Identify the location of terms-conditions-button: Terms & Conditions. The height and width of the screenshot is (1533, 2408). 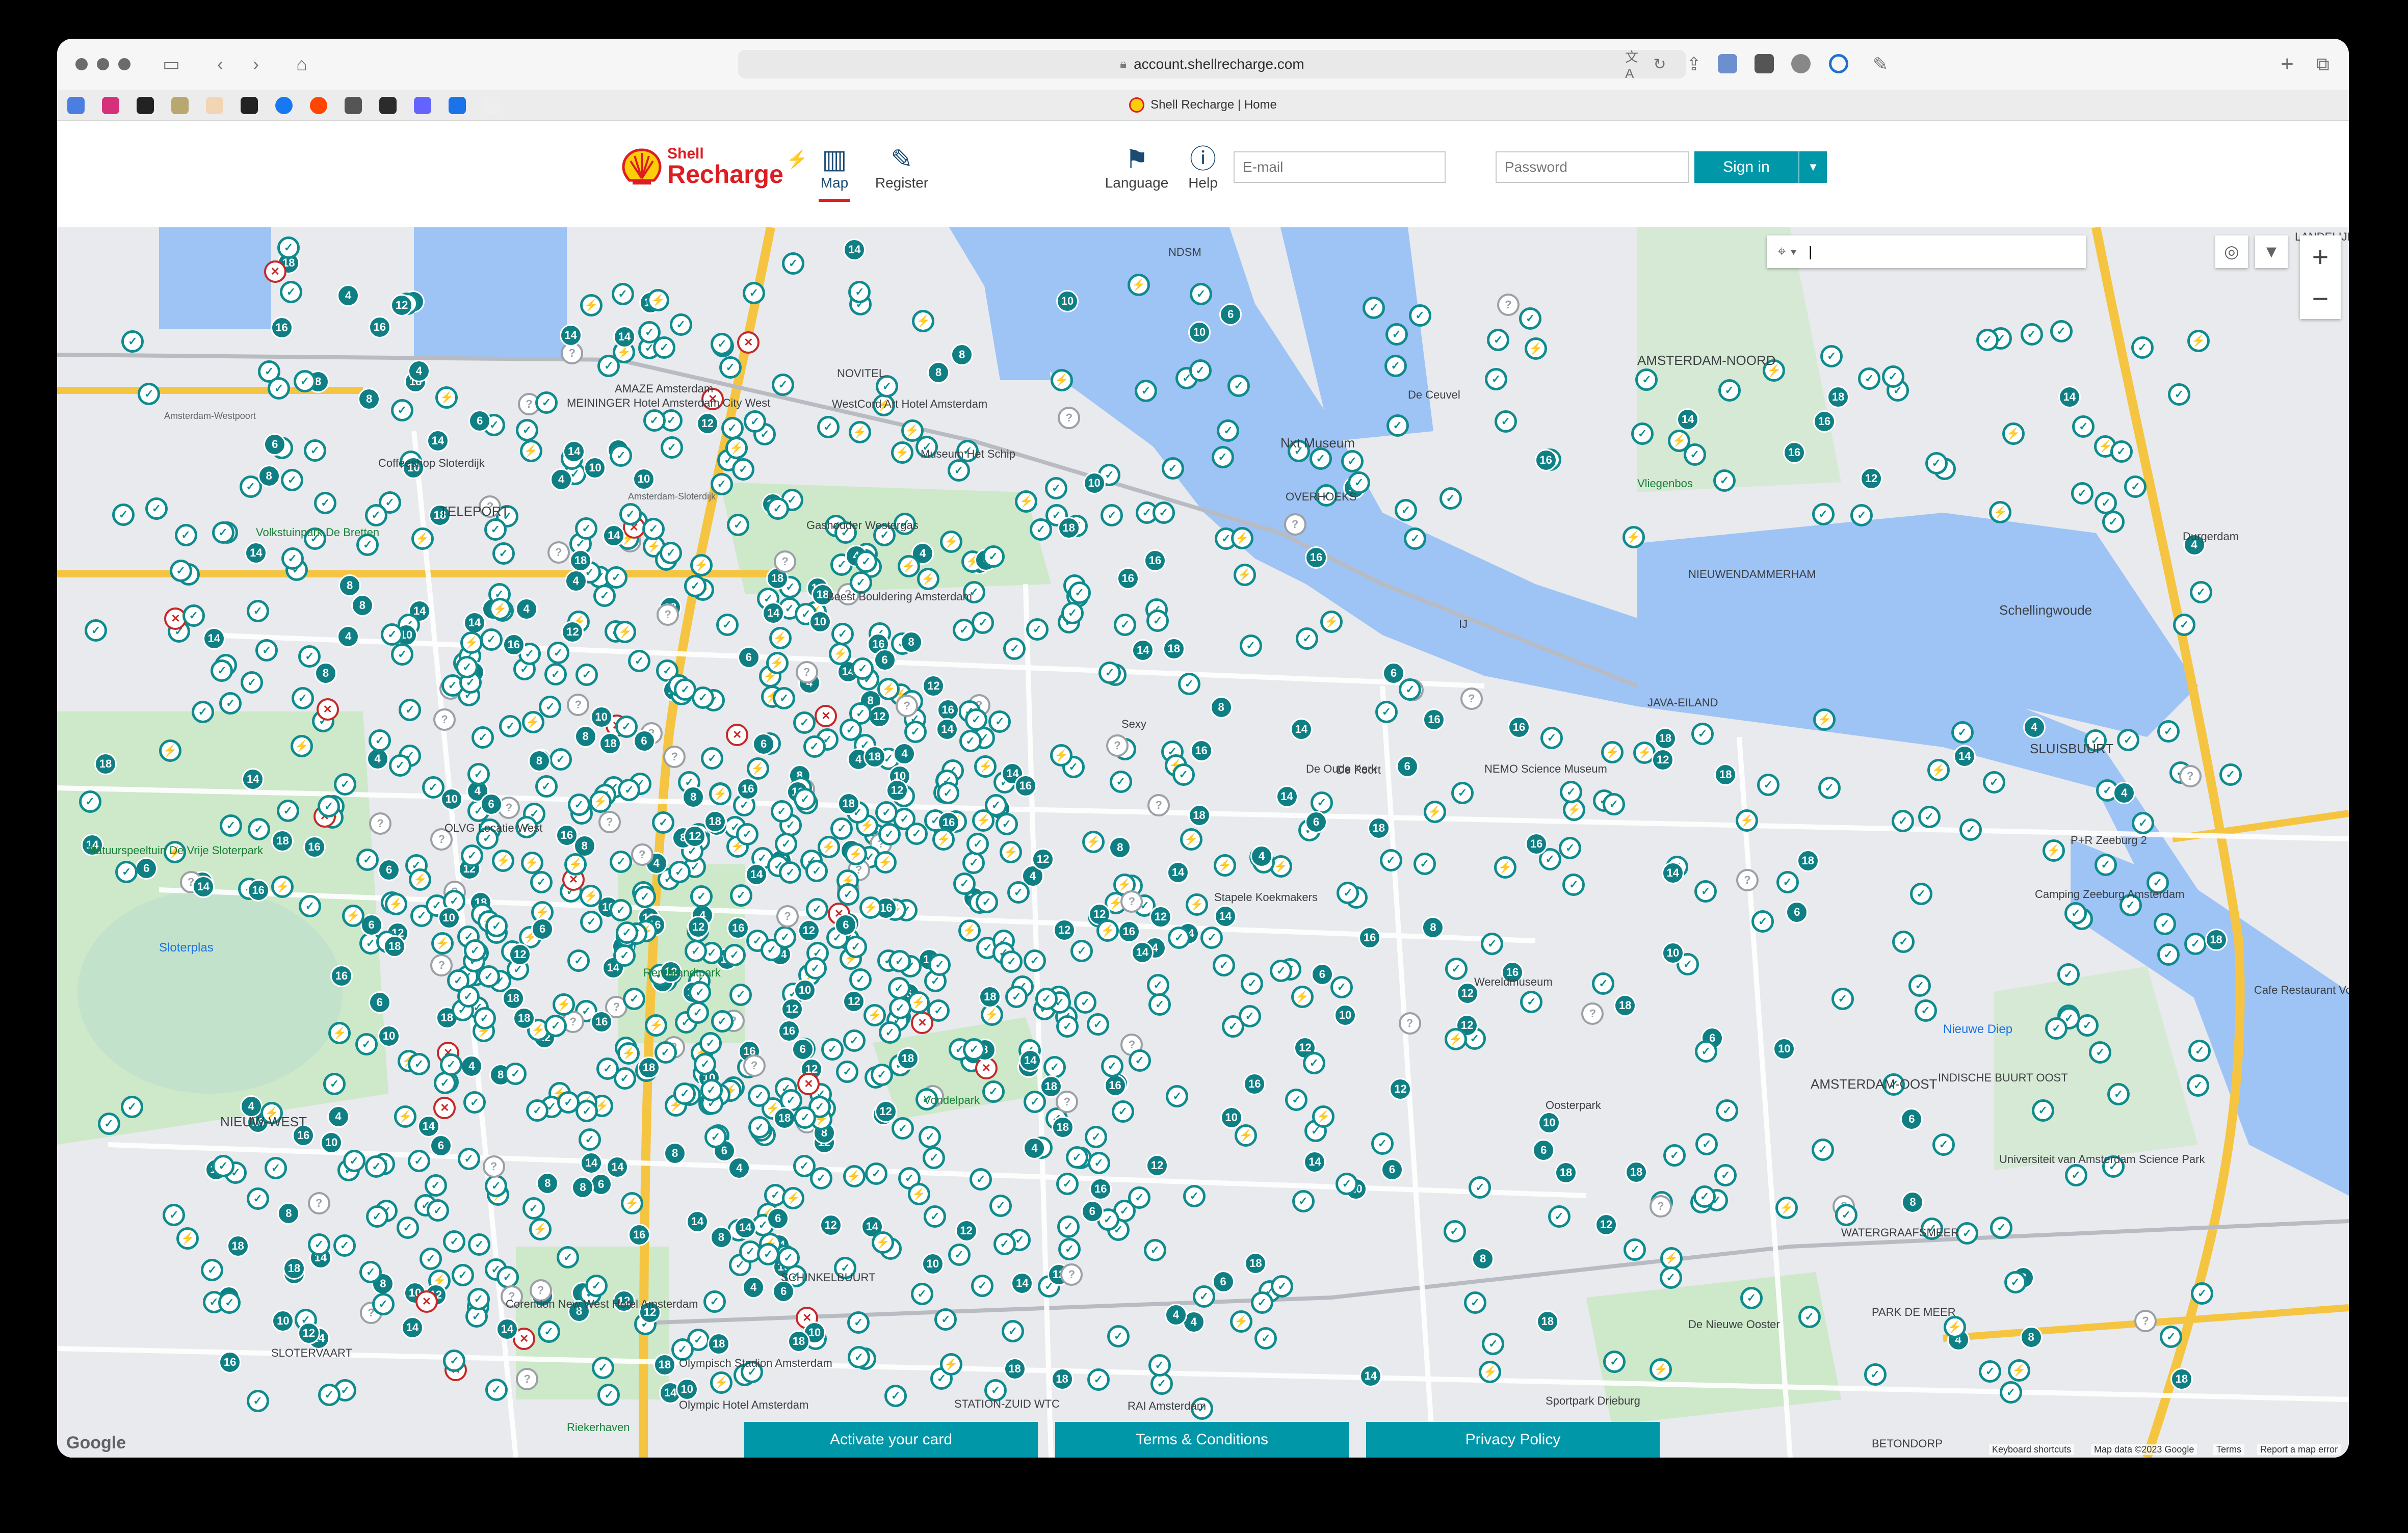
(1202, 1440).